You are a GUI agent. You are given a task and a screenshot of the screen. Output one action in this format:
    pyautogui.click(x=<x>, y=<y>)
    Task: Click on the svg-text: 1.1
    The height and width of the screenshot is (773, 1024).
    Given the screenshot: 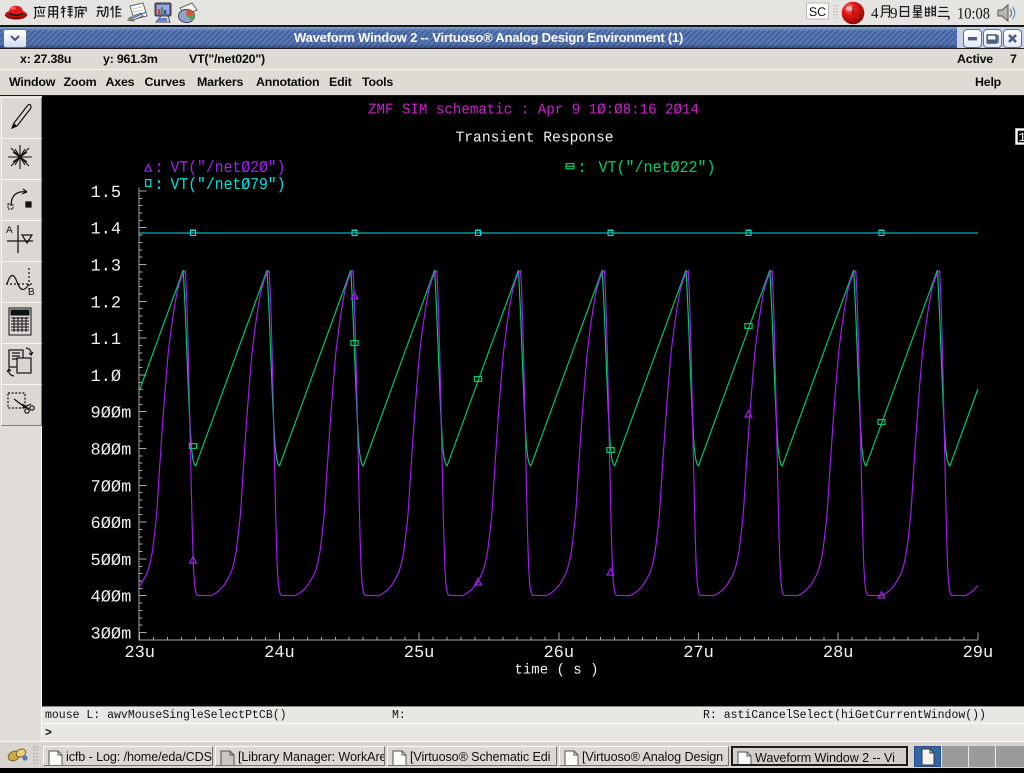 What is the action you would take?
    pyautogui.click(x=106, y=340)
    